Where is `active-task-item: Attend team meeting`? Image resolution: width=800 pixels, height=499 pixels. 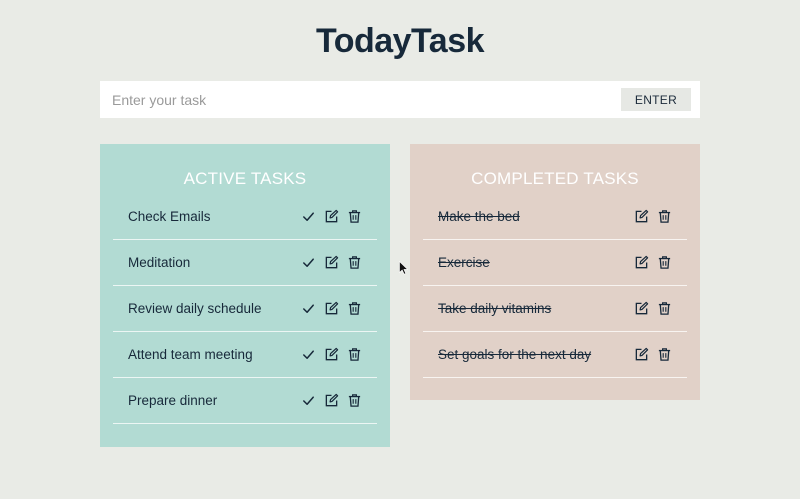 active-task-item: Attend team meeting is located at coordinates (245, 355).